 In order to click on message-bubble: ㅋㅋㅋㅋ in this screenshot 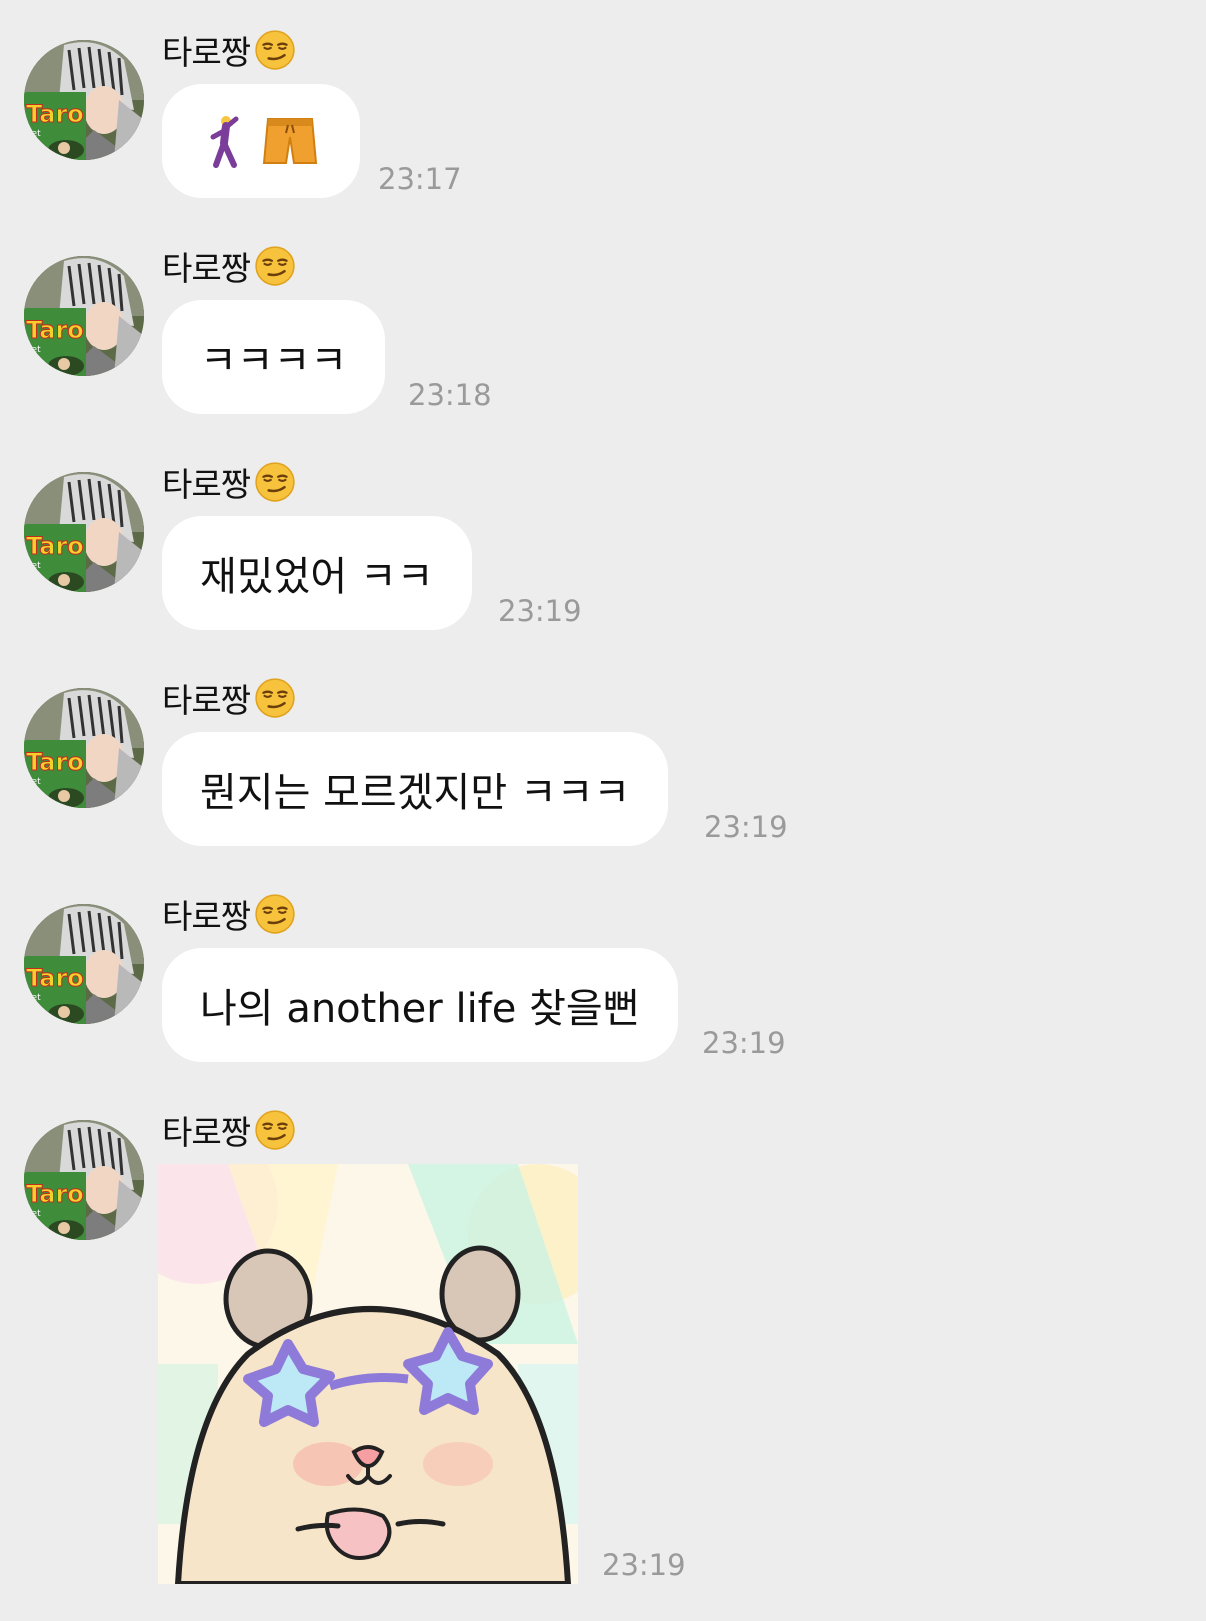, I will do `click(274, 357)`.